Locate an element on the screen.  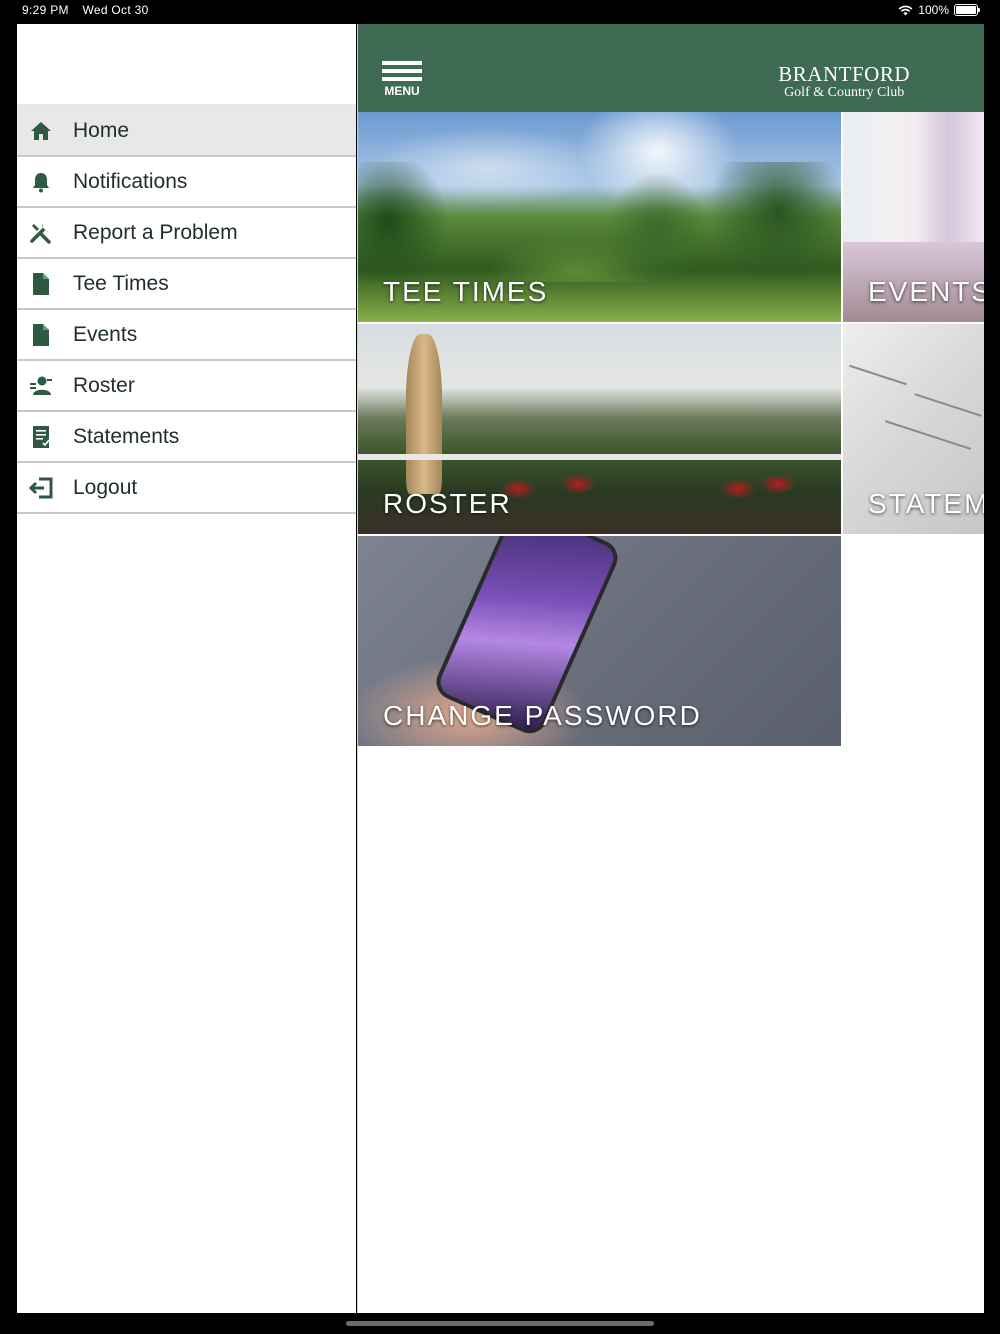
menu-button: MENU is located at coordinates (402, 79).